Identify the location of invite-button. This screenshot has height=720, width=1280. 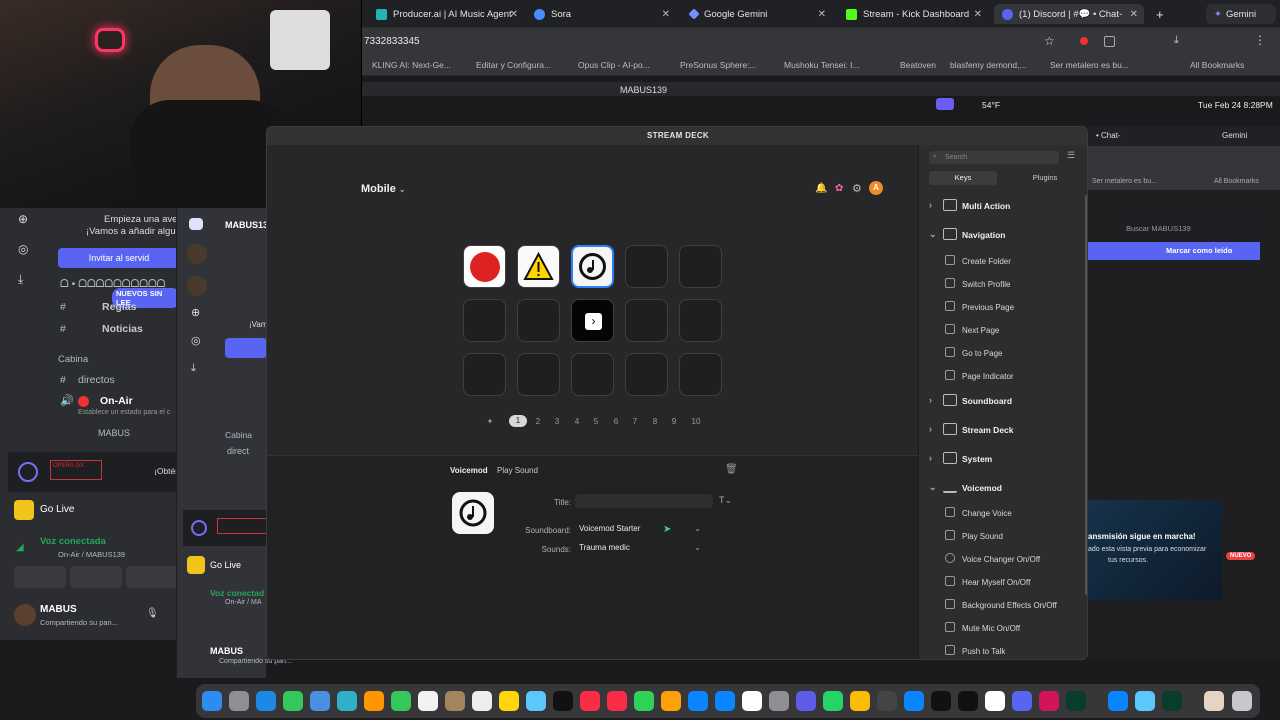
(246, 348).